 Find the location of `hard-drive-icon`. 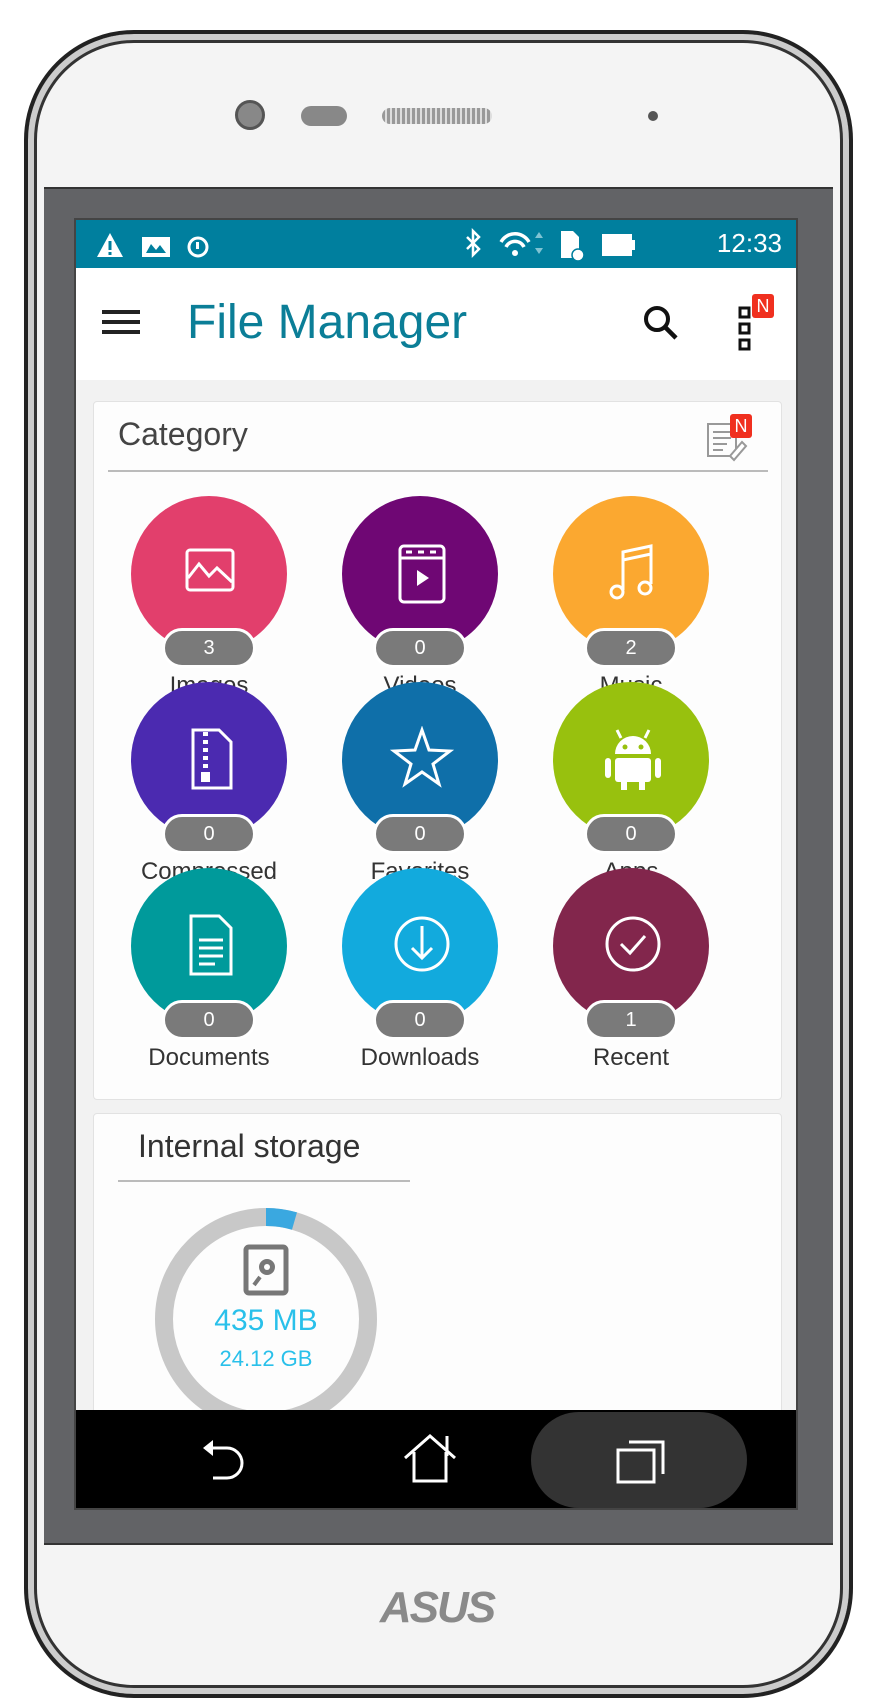

hard-drive-icon is located at coordinates (266, 1270).